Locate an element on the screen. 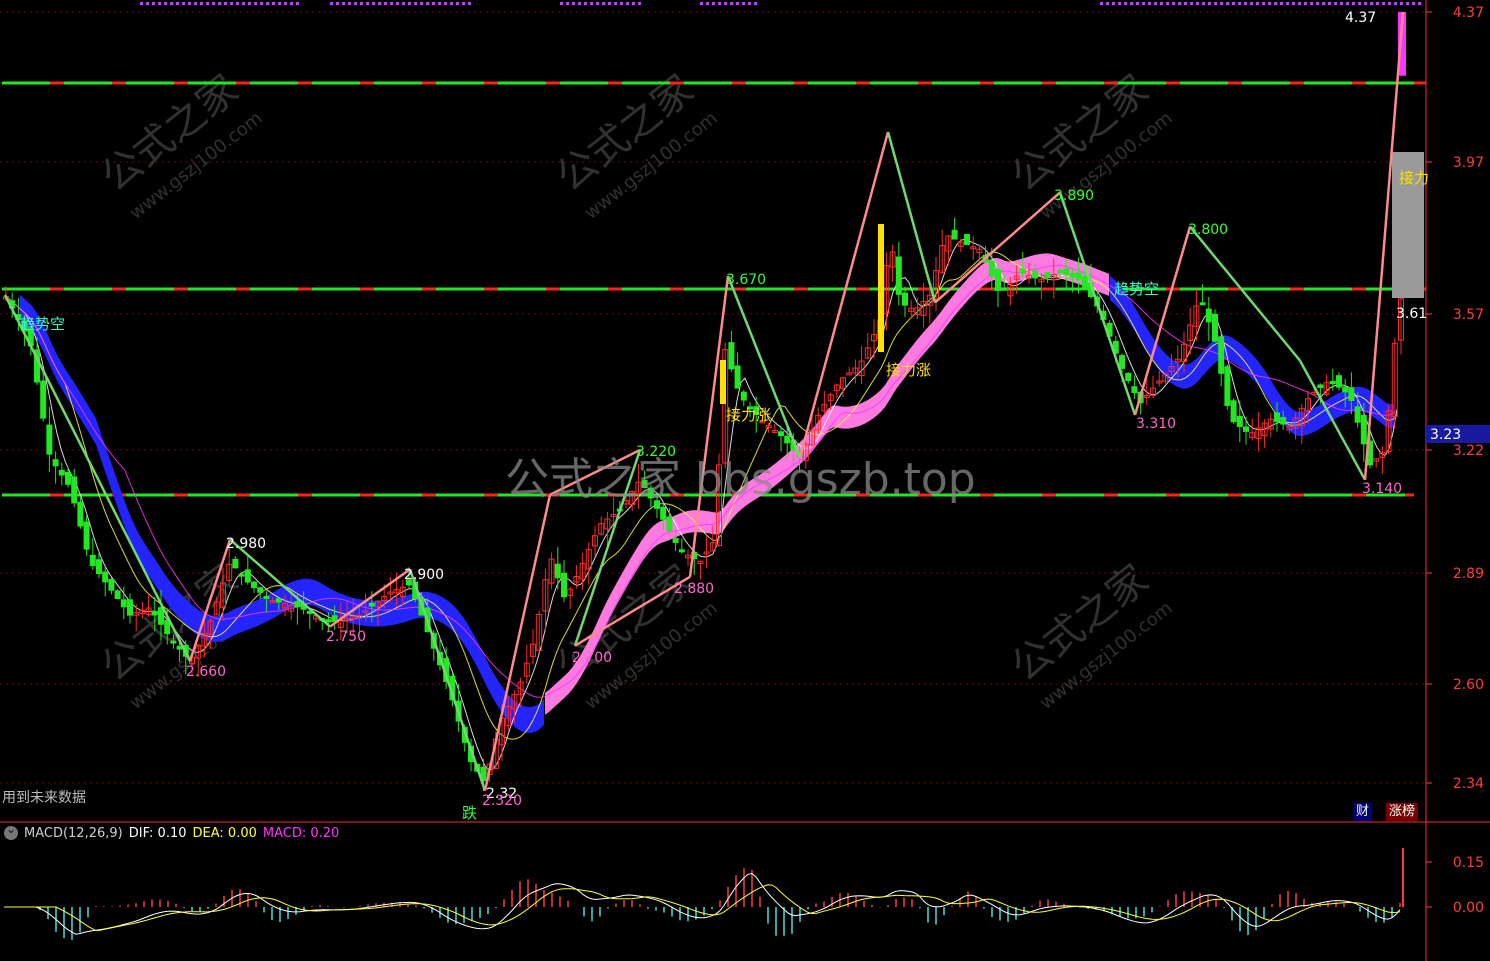 The width and height of the screenshot is (1490, 961). peak-label: 2.320 is located at coordinates (502, 801).